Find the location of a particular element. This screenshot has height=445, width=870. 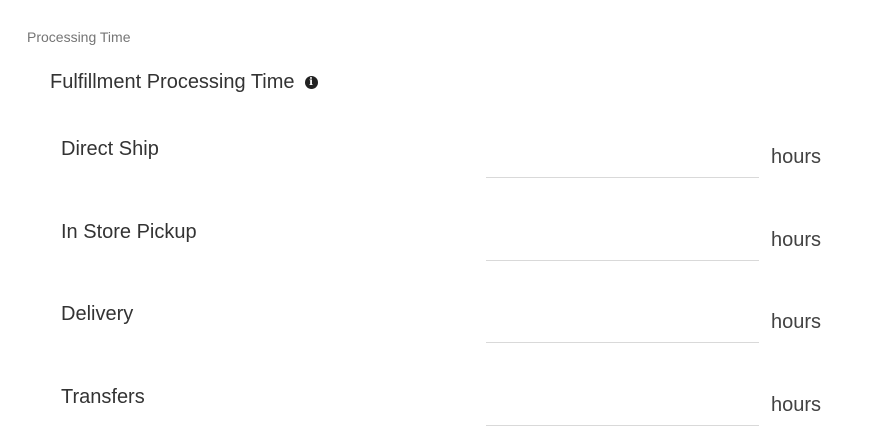

in-store-pickup-unit: hours is located at coordinates (796, 240).